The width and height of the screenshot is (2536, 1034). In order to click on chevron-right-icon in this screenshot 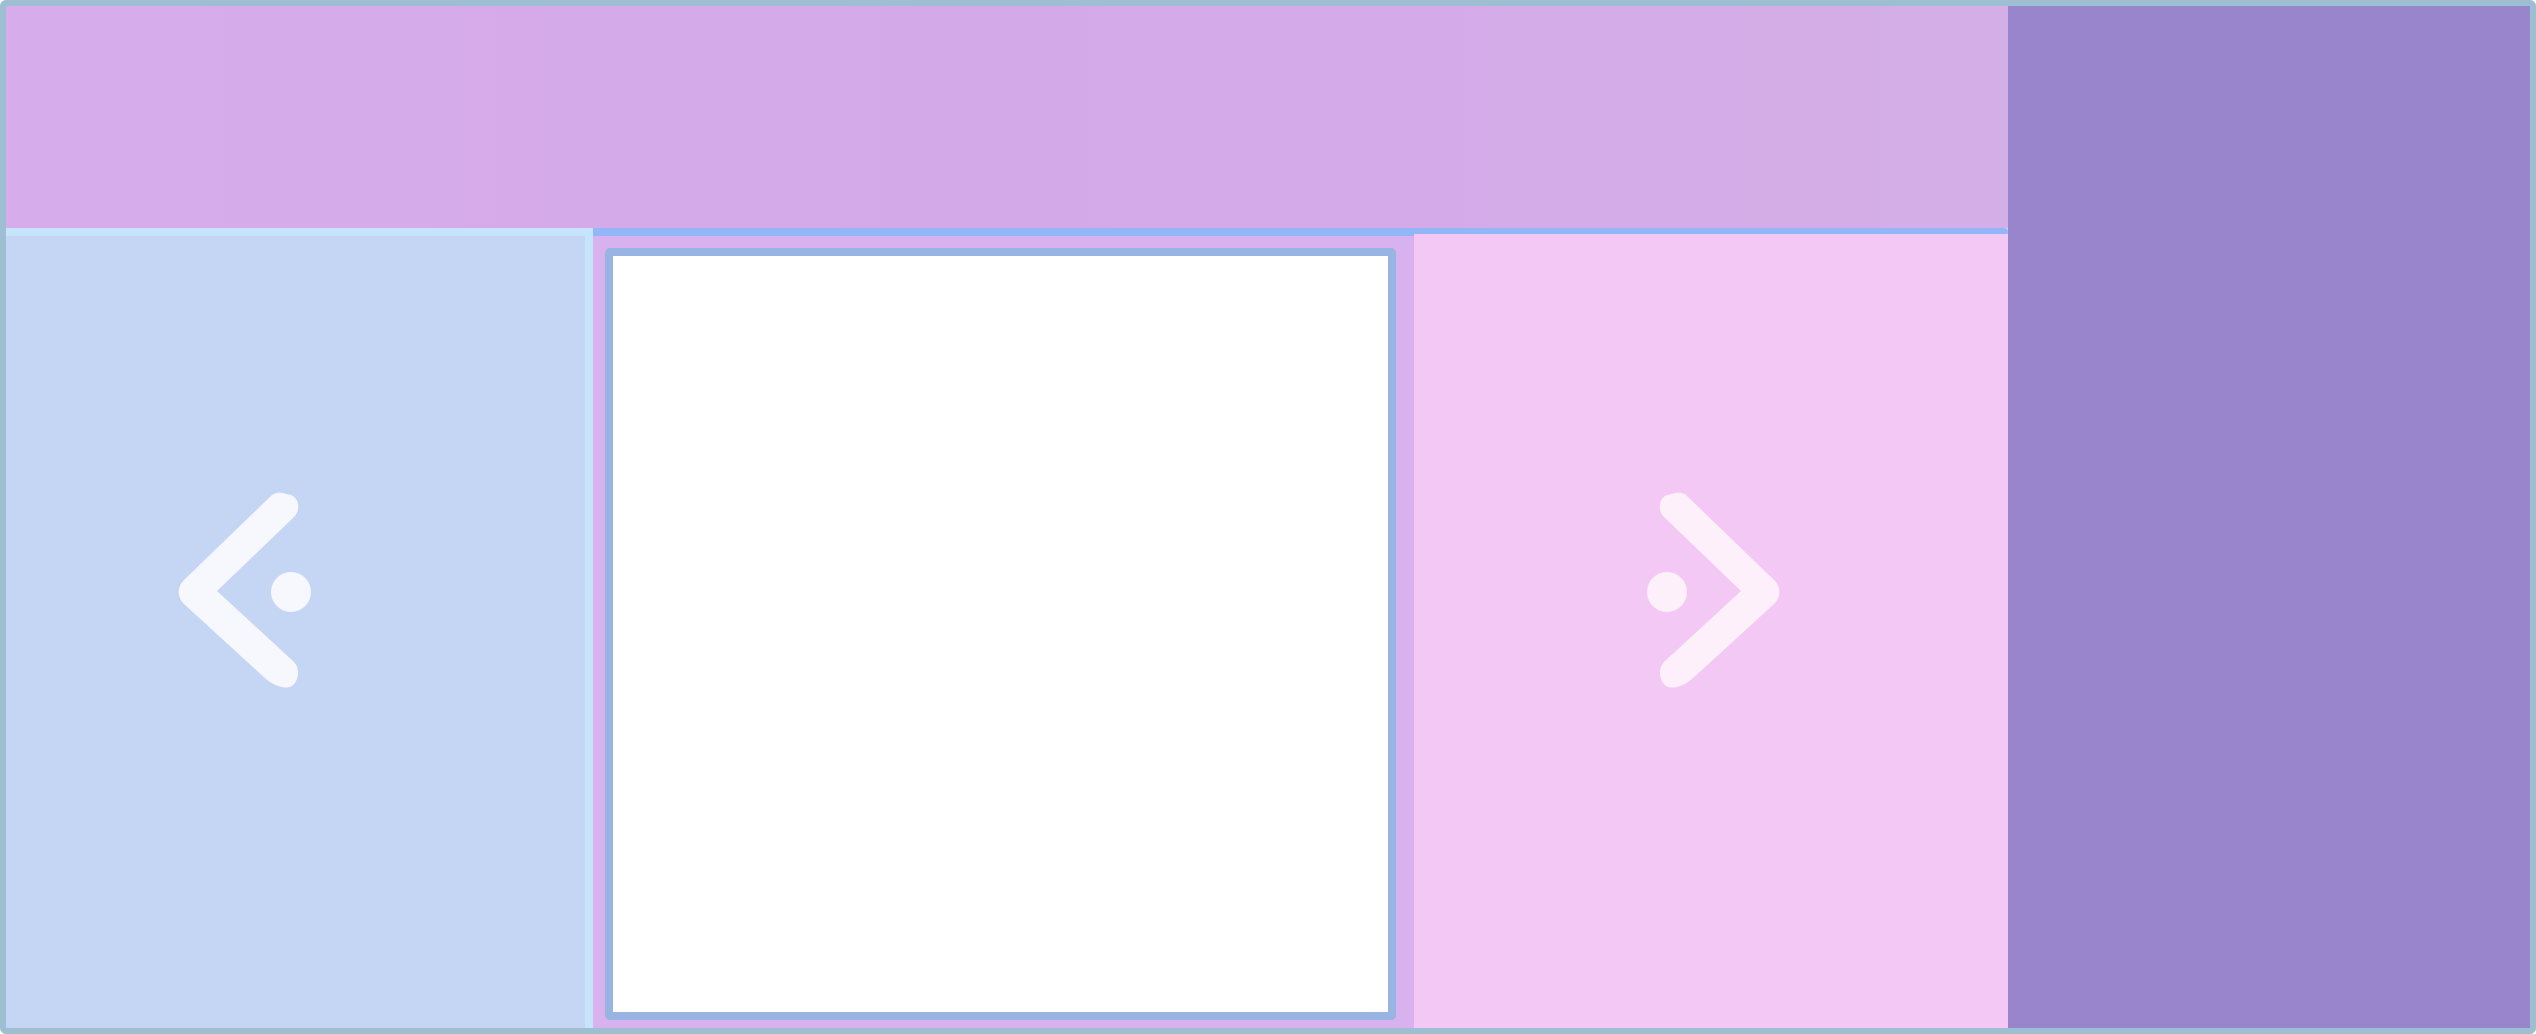, I will do `click(1713, 590)`.